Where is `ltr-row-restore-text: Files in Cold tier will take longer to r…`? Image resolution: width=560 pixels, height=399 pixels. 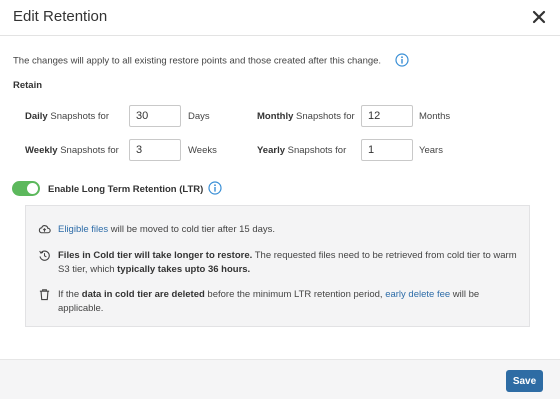 ltr-row-restore-text: Files in Cold tier will take longer to r… is located at coordinates (287, 262).